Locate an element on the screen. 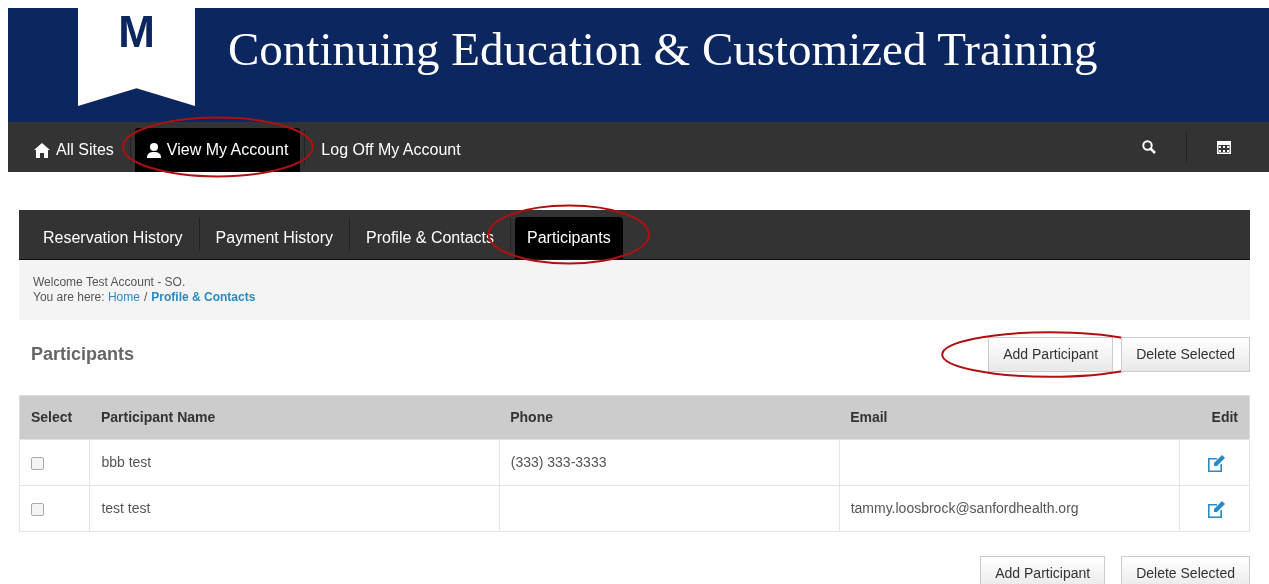  column-header: Participant Name is located at coordinates (294, 417).